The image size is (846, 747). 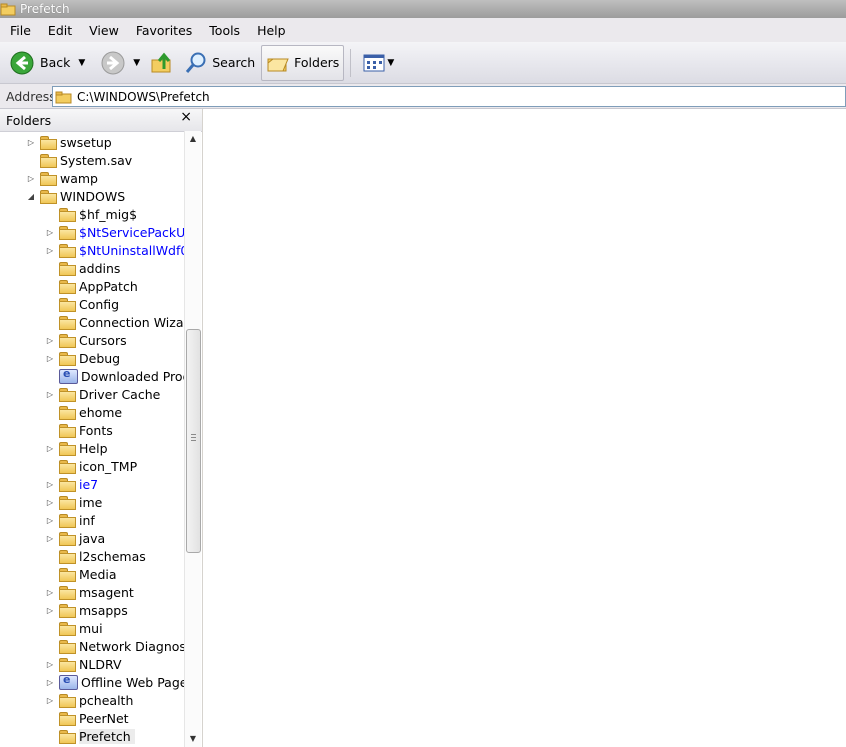 What do you see at coordinates (89, 484) in the screenshot?
I see `tree-item-label: ie7` at bounding box center [89, 484].